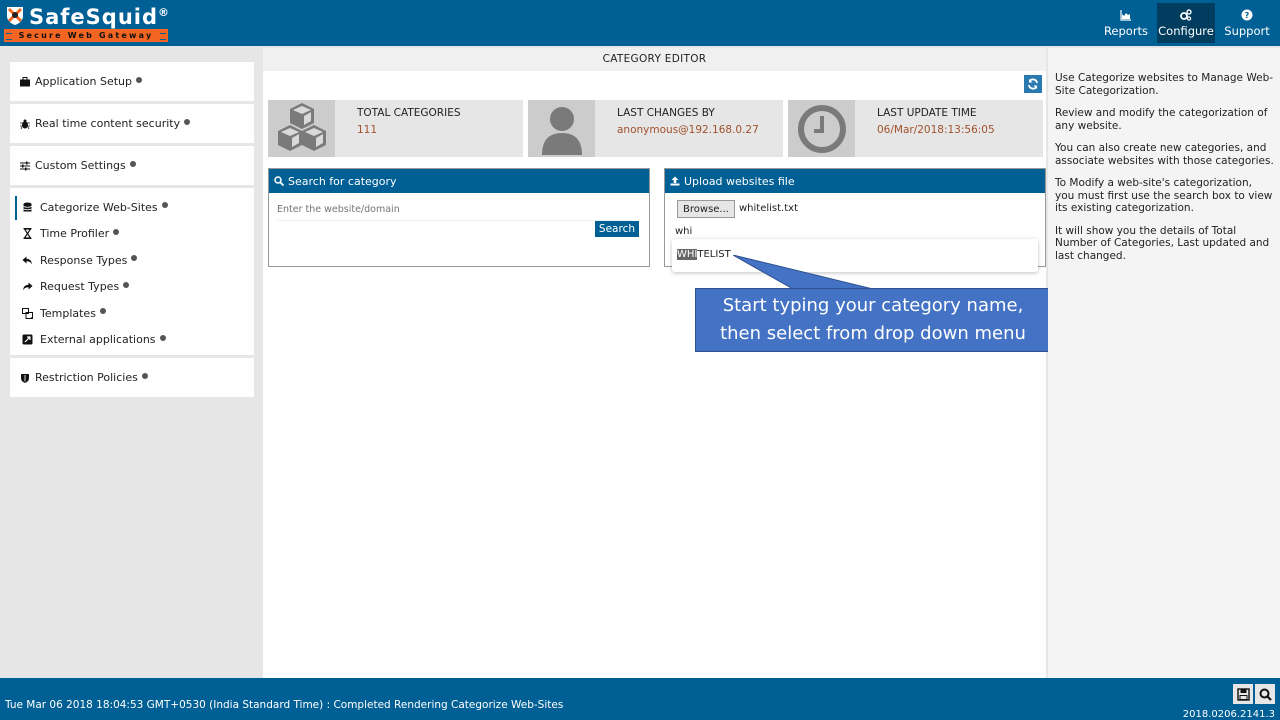 The image size is (1280, 720). Describe the element at coordinates (132, 313) in the screenshot. I see `sidebar-item-templates: Templates` at that location.